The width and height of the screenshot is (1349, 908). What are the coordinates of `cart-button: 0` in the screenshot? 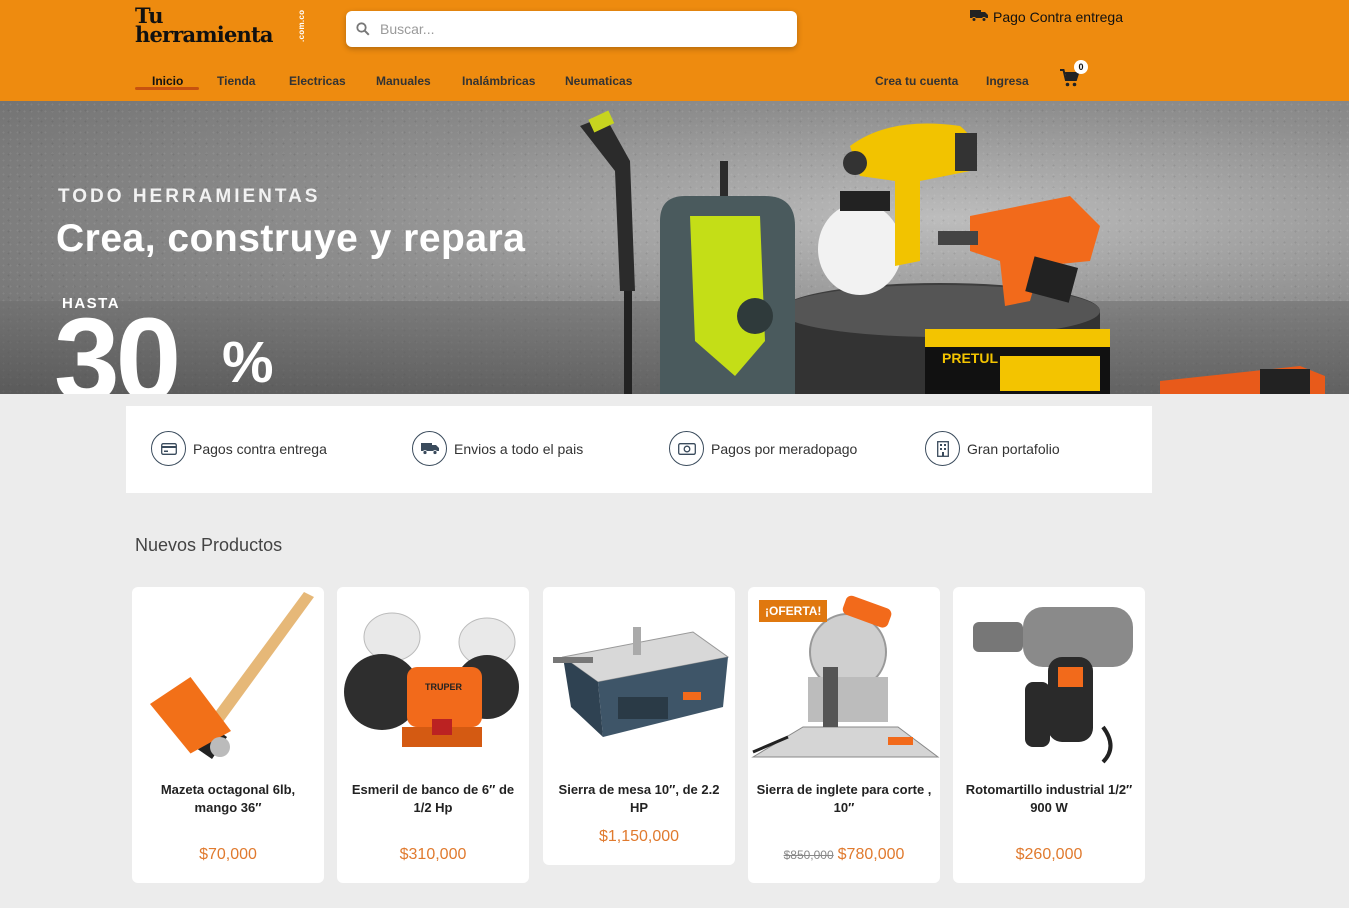 It's located at (1074, 76).